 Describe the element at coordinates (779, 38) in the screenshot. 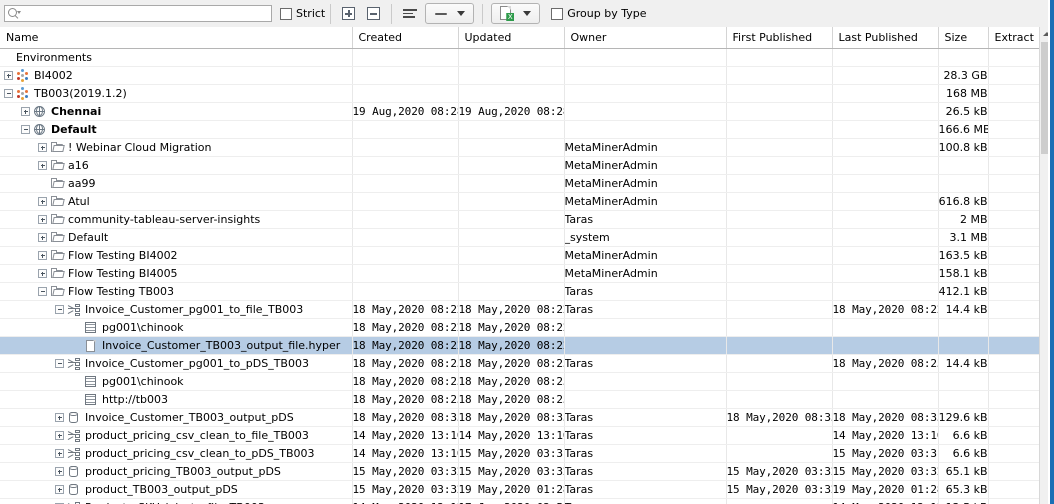

I see `column-header-first-published: First Published` at that location.